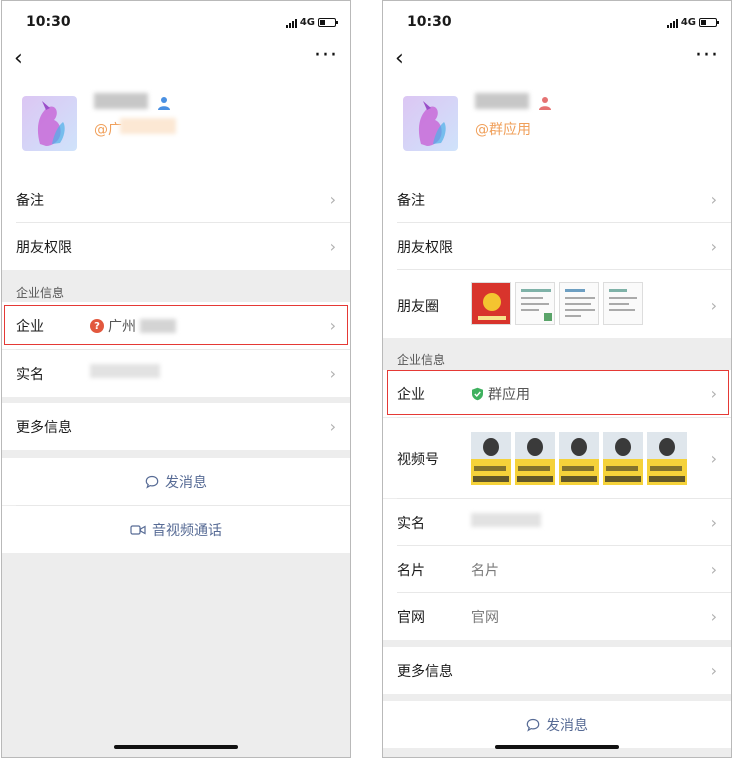  What do you see at coordinates (557, 304) in the screenshot?
I see `moments-row: 朋友圈 ›` at bounding box center [557, 304].